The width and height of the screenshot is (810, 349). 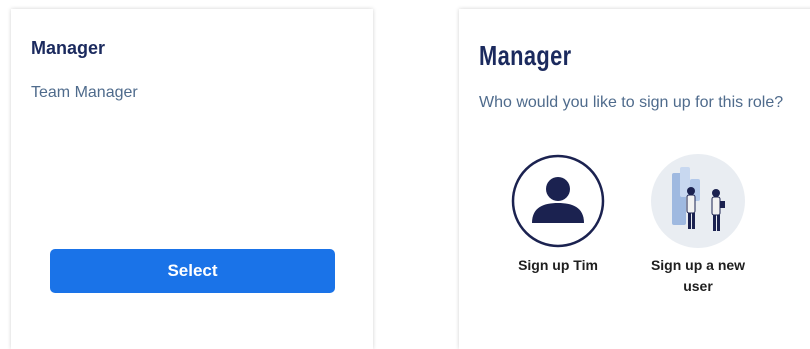 I want to click on sign-up-tim-option: Sign up Tim, so click(x=558, y=214).